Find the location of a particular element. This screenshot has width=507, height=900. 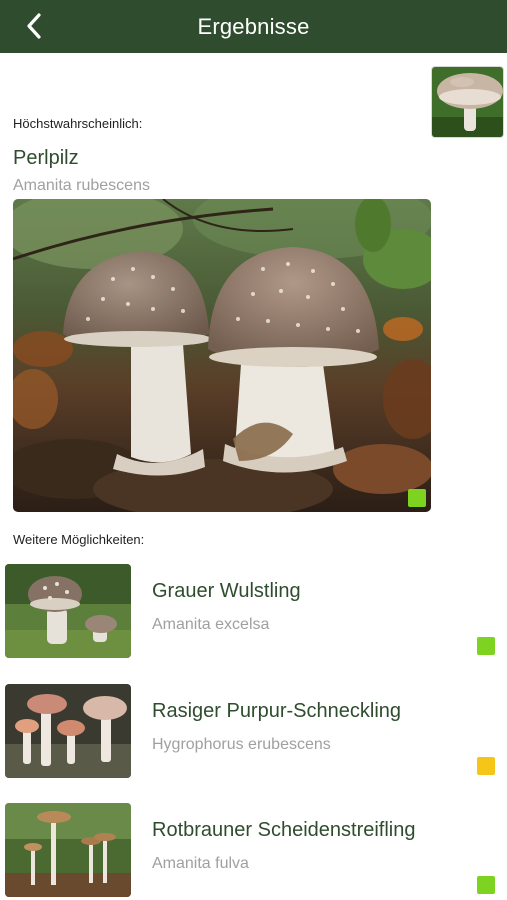

result-latin-name: Amanita fulva is located at coordinates (200, 863).